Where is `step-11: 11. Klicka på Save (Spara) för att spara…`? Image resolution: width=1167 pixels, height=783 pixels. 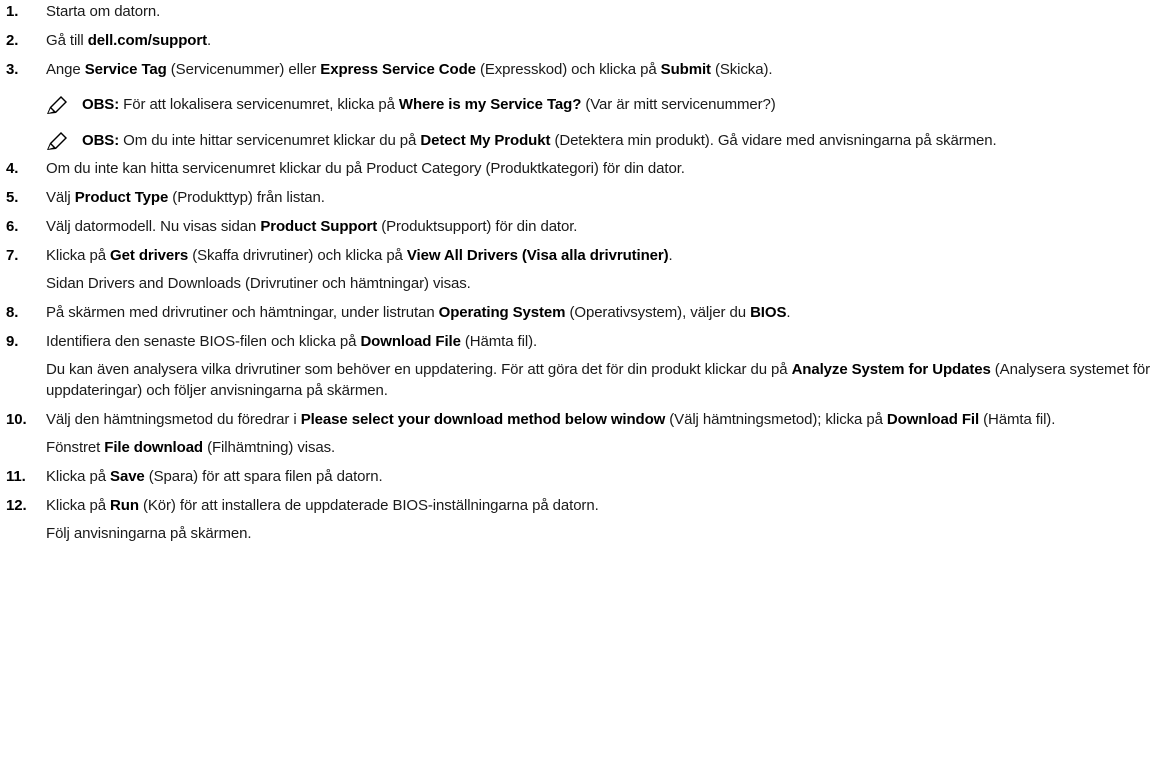
step-11: 11. Klicka på Save (Spara) för att spara… is located at coordinates (586, 476).